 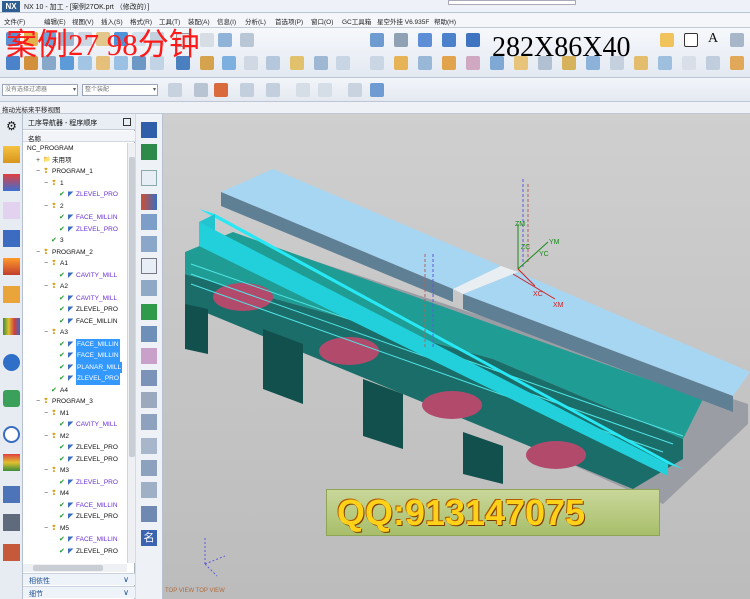 I want to click on tree-row: − ❢ M4, so click(x=75, y=494).